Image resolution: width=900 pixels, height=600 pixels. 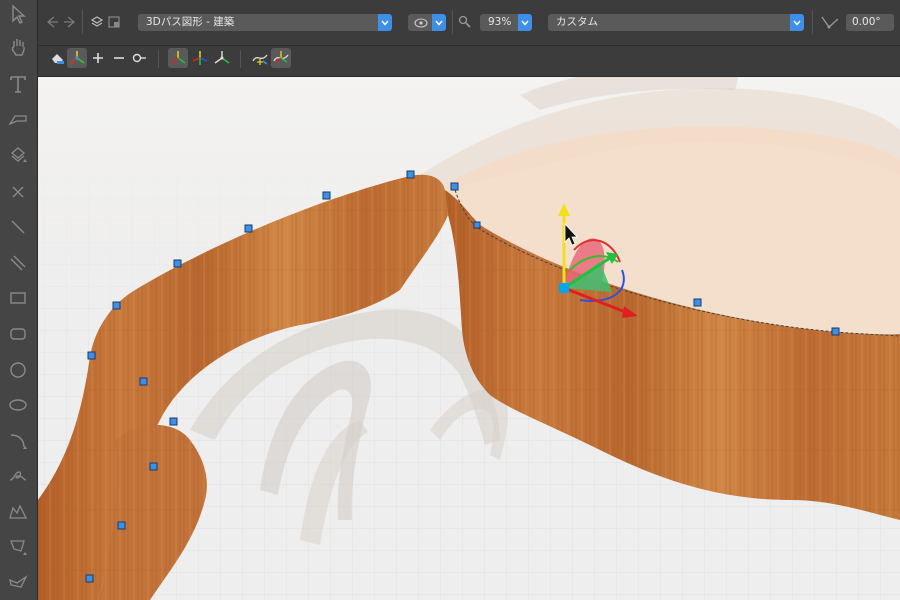 I want to click on delete-tool, so click(x=18, y=192).